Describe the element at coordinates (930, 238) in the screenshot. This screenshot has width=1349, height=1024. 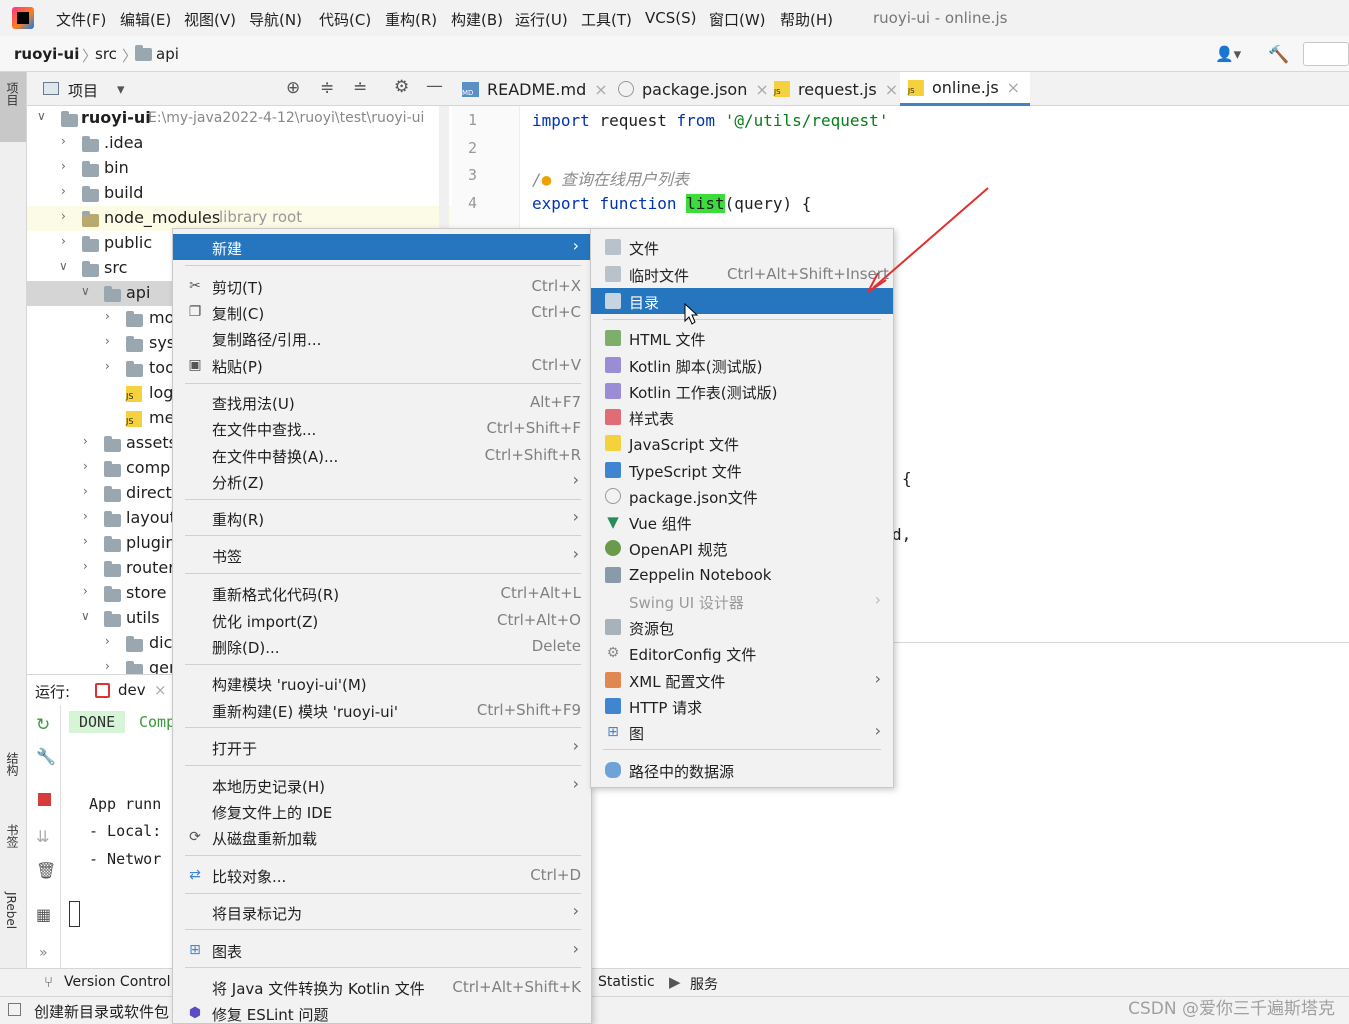
I see `annotation-arrow` at that location.